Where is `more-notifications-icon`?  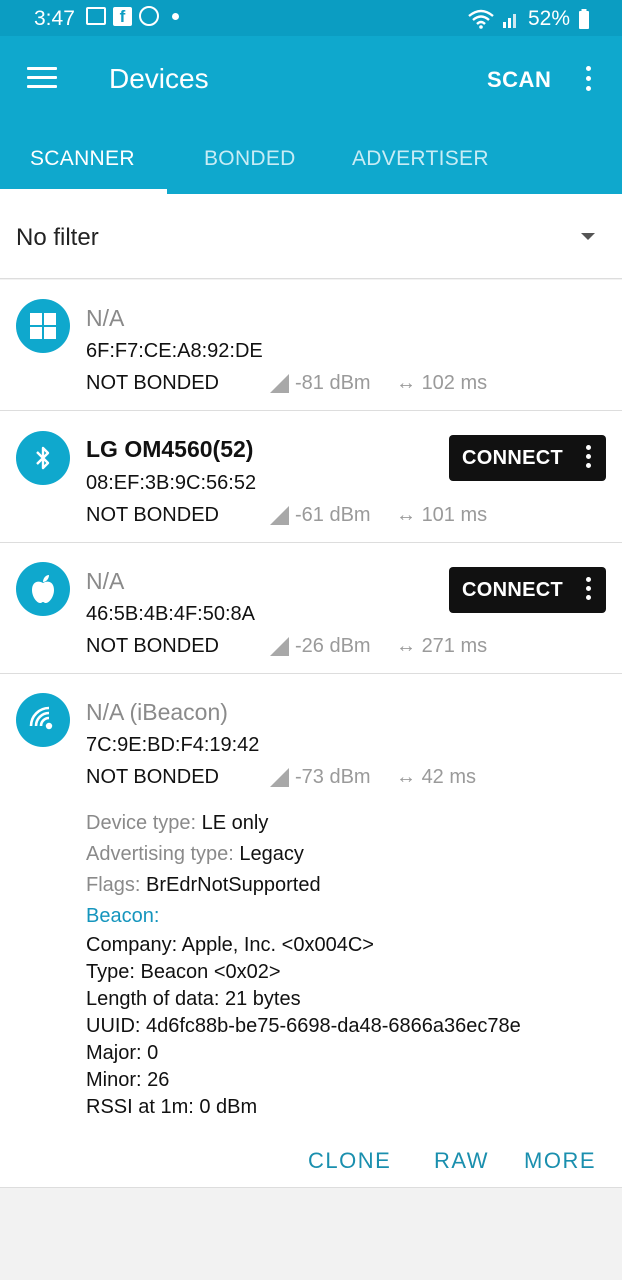
more-notifications-icon is located at coordinates (175, 16).